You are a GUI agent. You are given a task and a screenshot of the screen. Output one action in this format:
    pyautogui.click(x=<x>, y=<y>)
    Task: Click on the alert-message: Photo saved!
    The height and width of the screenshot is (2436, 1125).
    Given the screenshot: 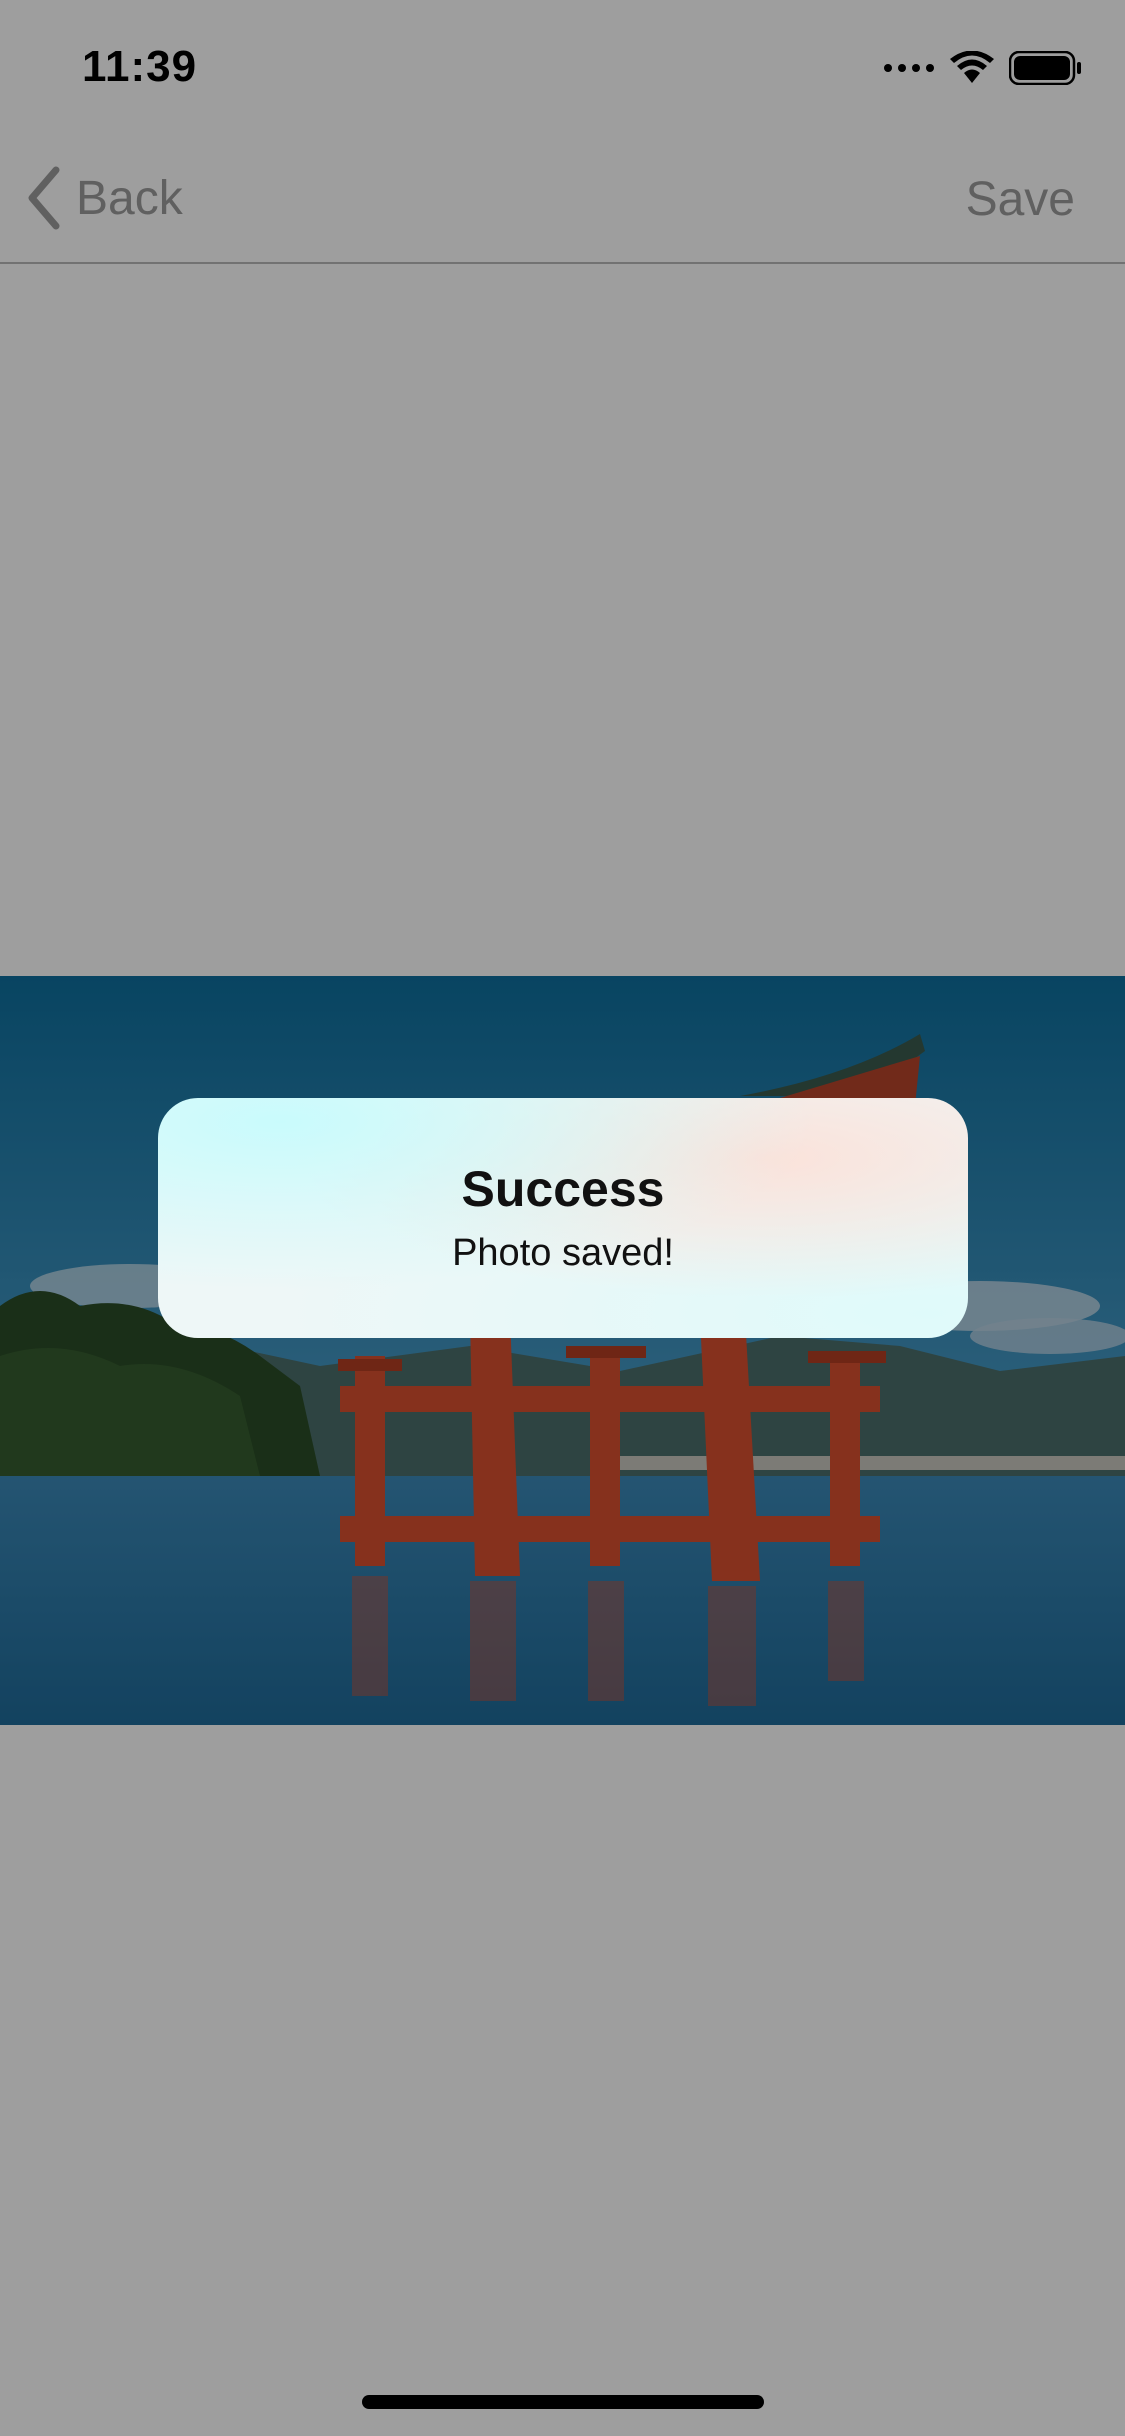 What is the action you would take?
    pyautogui.click(x=563, y=1253)
    